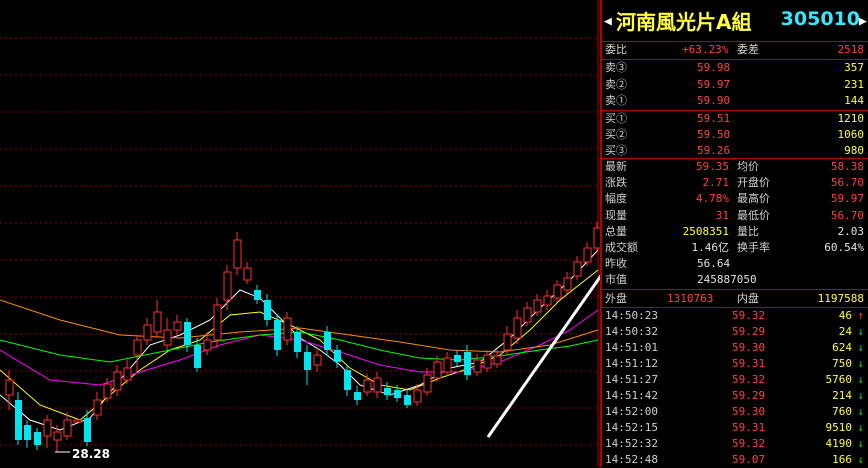 This screenshot has width=868, height=468. What do you see at coordinates (734, 135) in the screenshot?
I see `buy-level-row: 买② 59.50 1060` at bounding box center [734, 135].